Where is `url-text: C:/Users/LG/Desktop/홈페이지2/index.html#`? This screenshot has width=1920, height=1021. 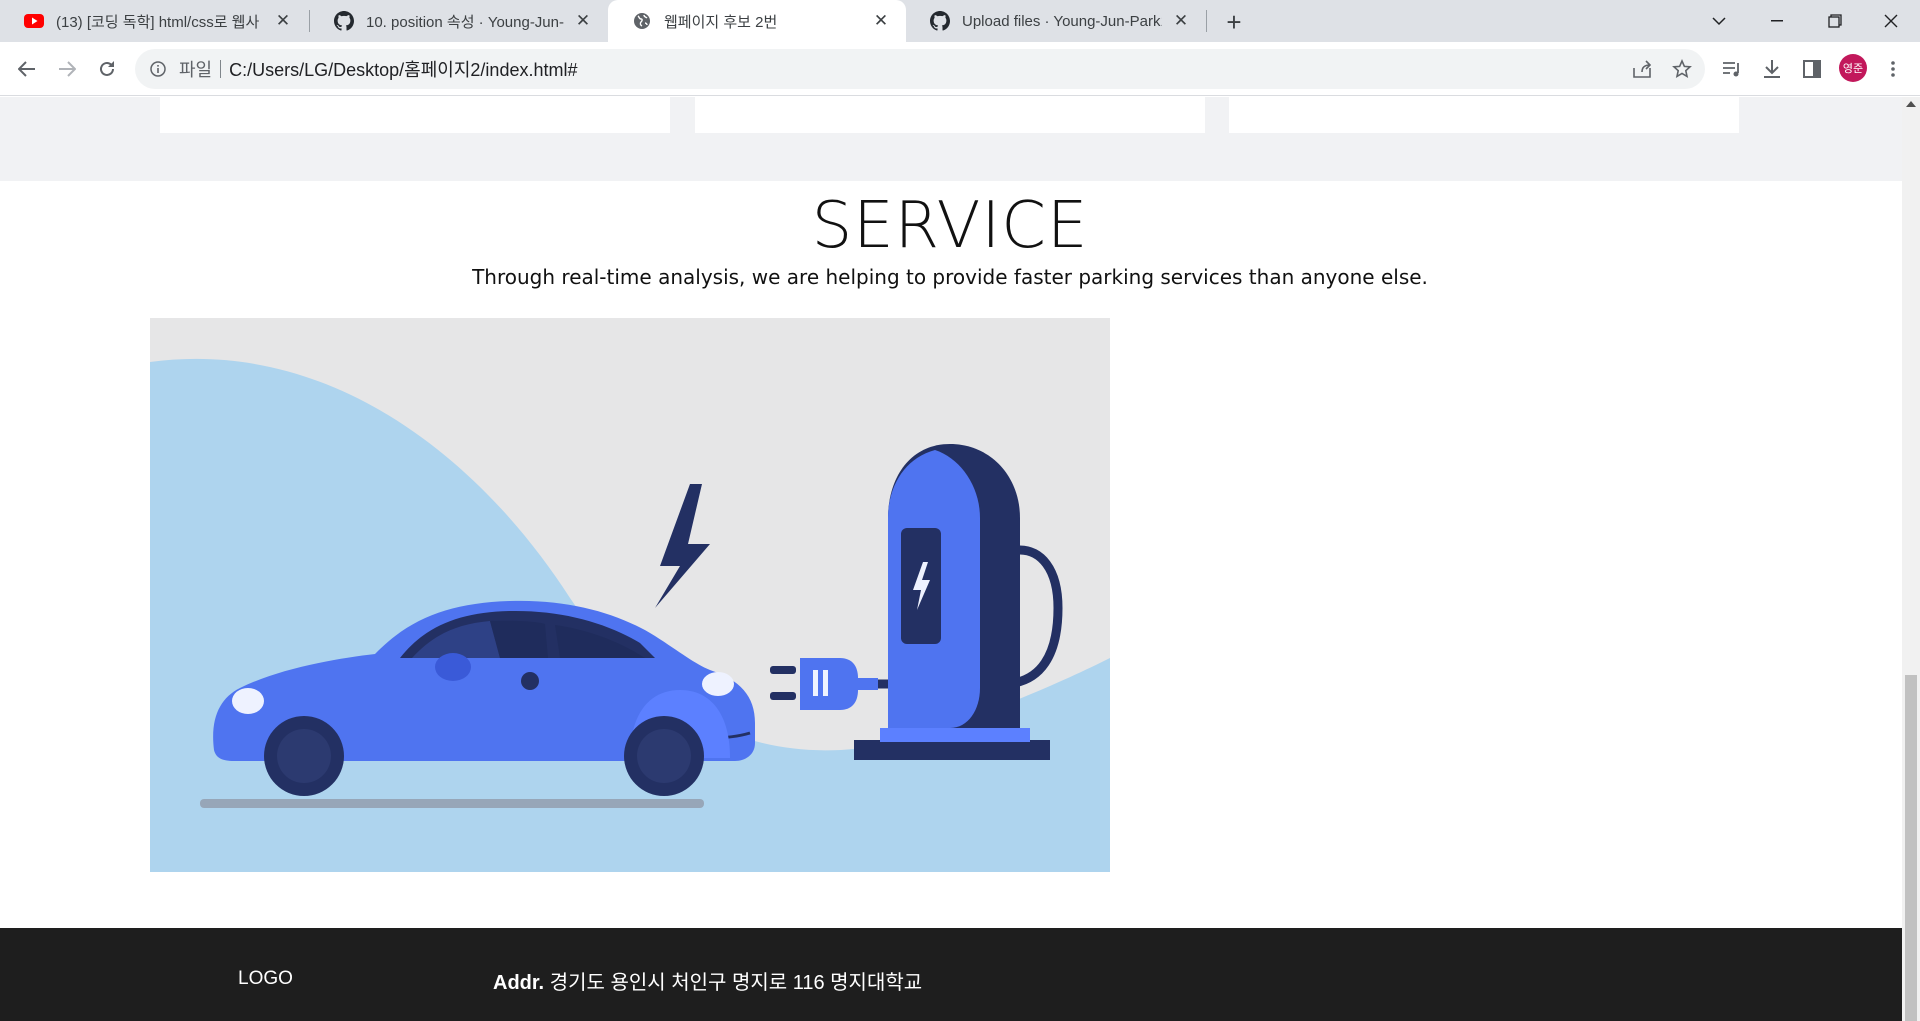
url-text: C:/Users/LG/Desktop/홈페이지2/index.html# is located at coordinates (403, 69).